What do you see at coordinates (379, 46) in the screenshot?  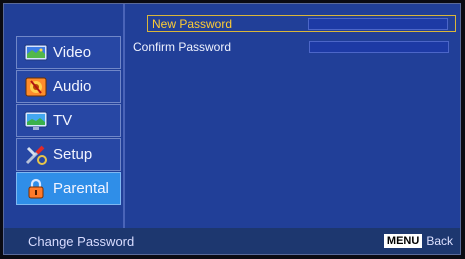 I see `confirm-password-field` at bounding box center [379, 46].